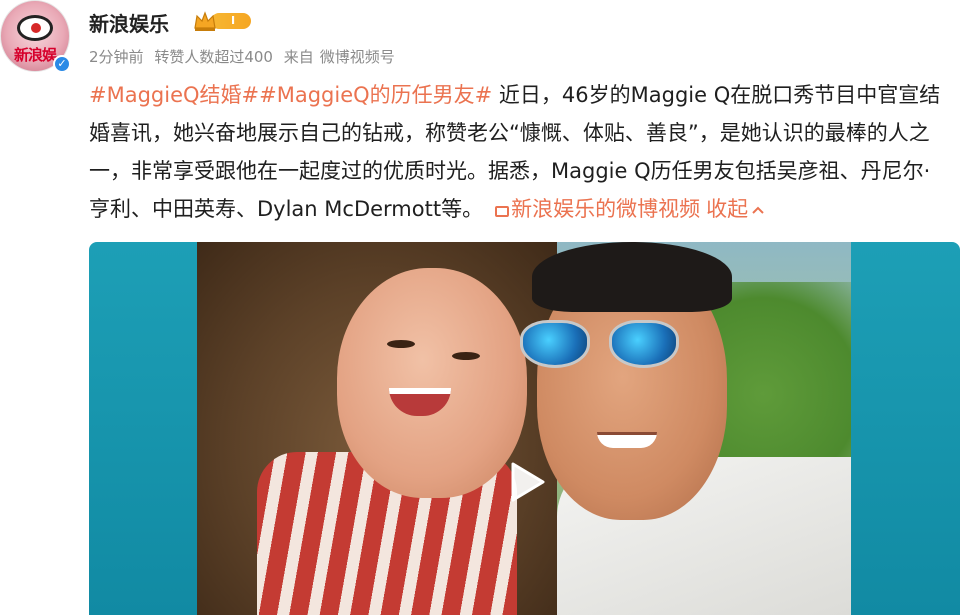 This screenshot has height=615, width=960. I want to click on thumbnail-woman-eye-left, so click(401, 344).